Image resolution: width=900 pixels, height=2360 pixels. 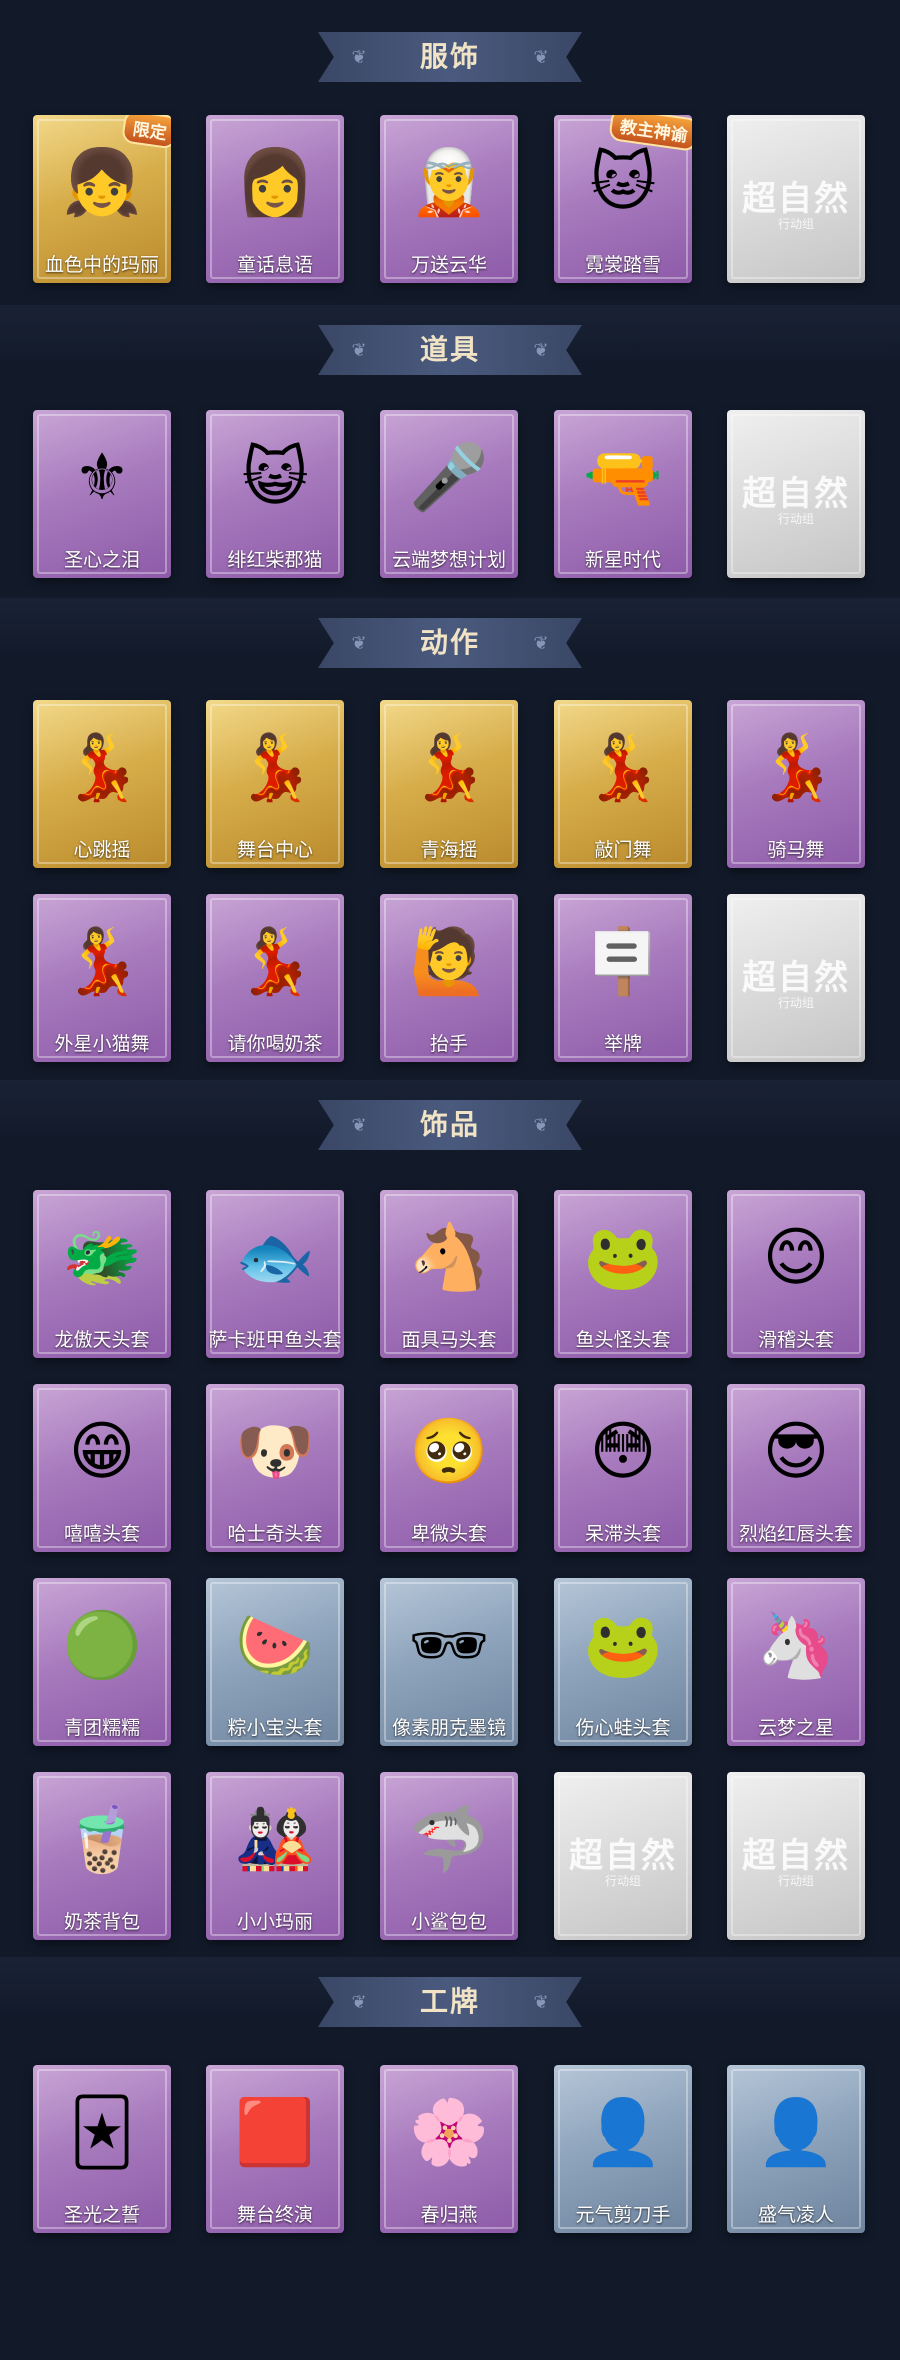 What do you see at coordinates (102, 1838) in the screenshot?
I see `milk-tea-bag-icon: 🧋` at bounding box center [102, 1838].